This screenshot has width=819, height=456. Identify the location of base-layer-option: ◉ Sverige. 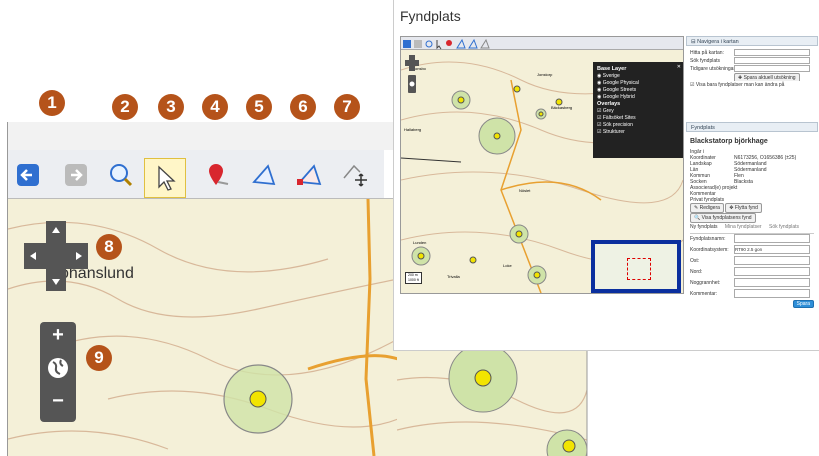
(638, 76).